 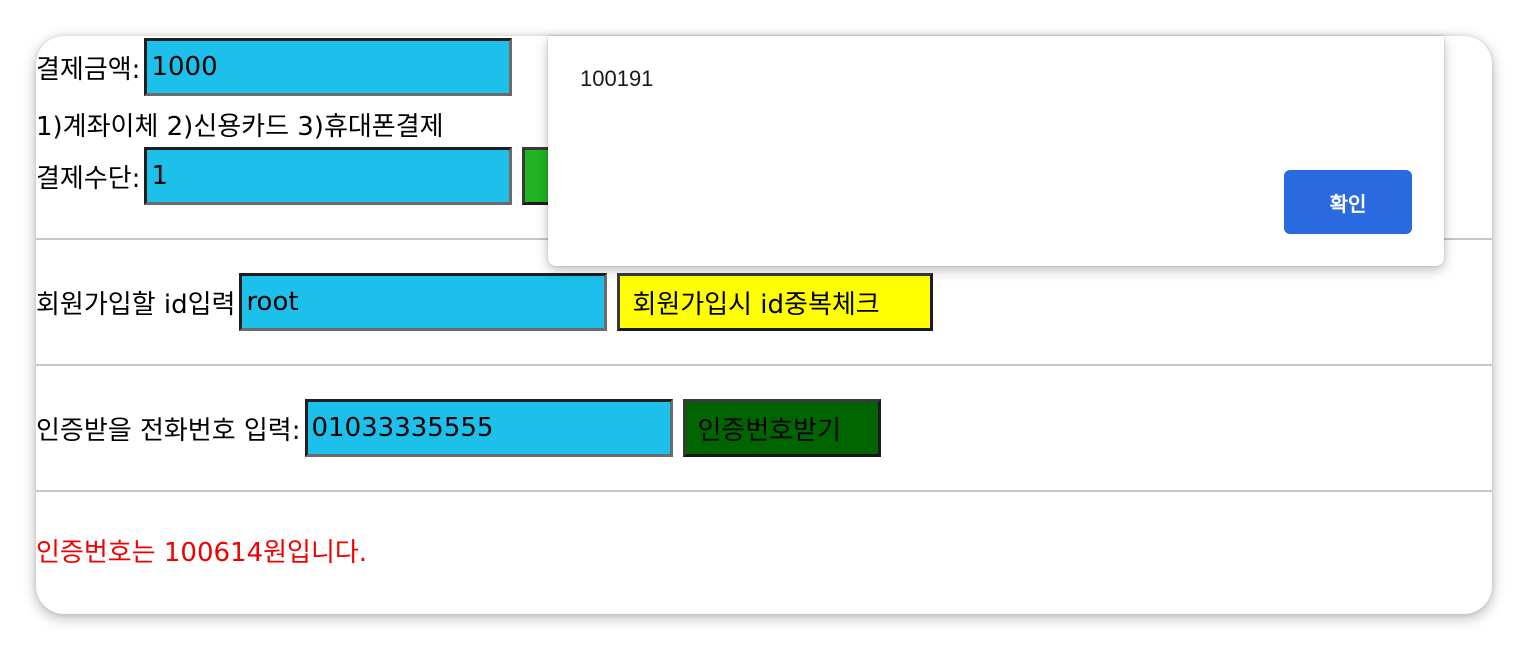 I want to click on send-code-button: 인증번호받기, so click(x=781, y=428).